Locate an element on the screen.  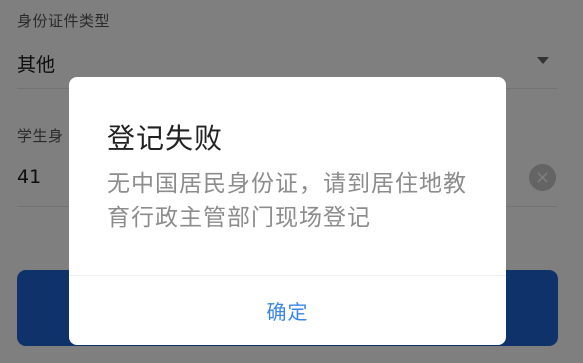
dialog-message: 无中国居民身份证，请到居住地教育行政主管部门现场登记 is located at coordinates (287, 201).